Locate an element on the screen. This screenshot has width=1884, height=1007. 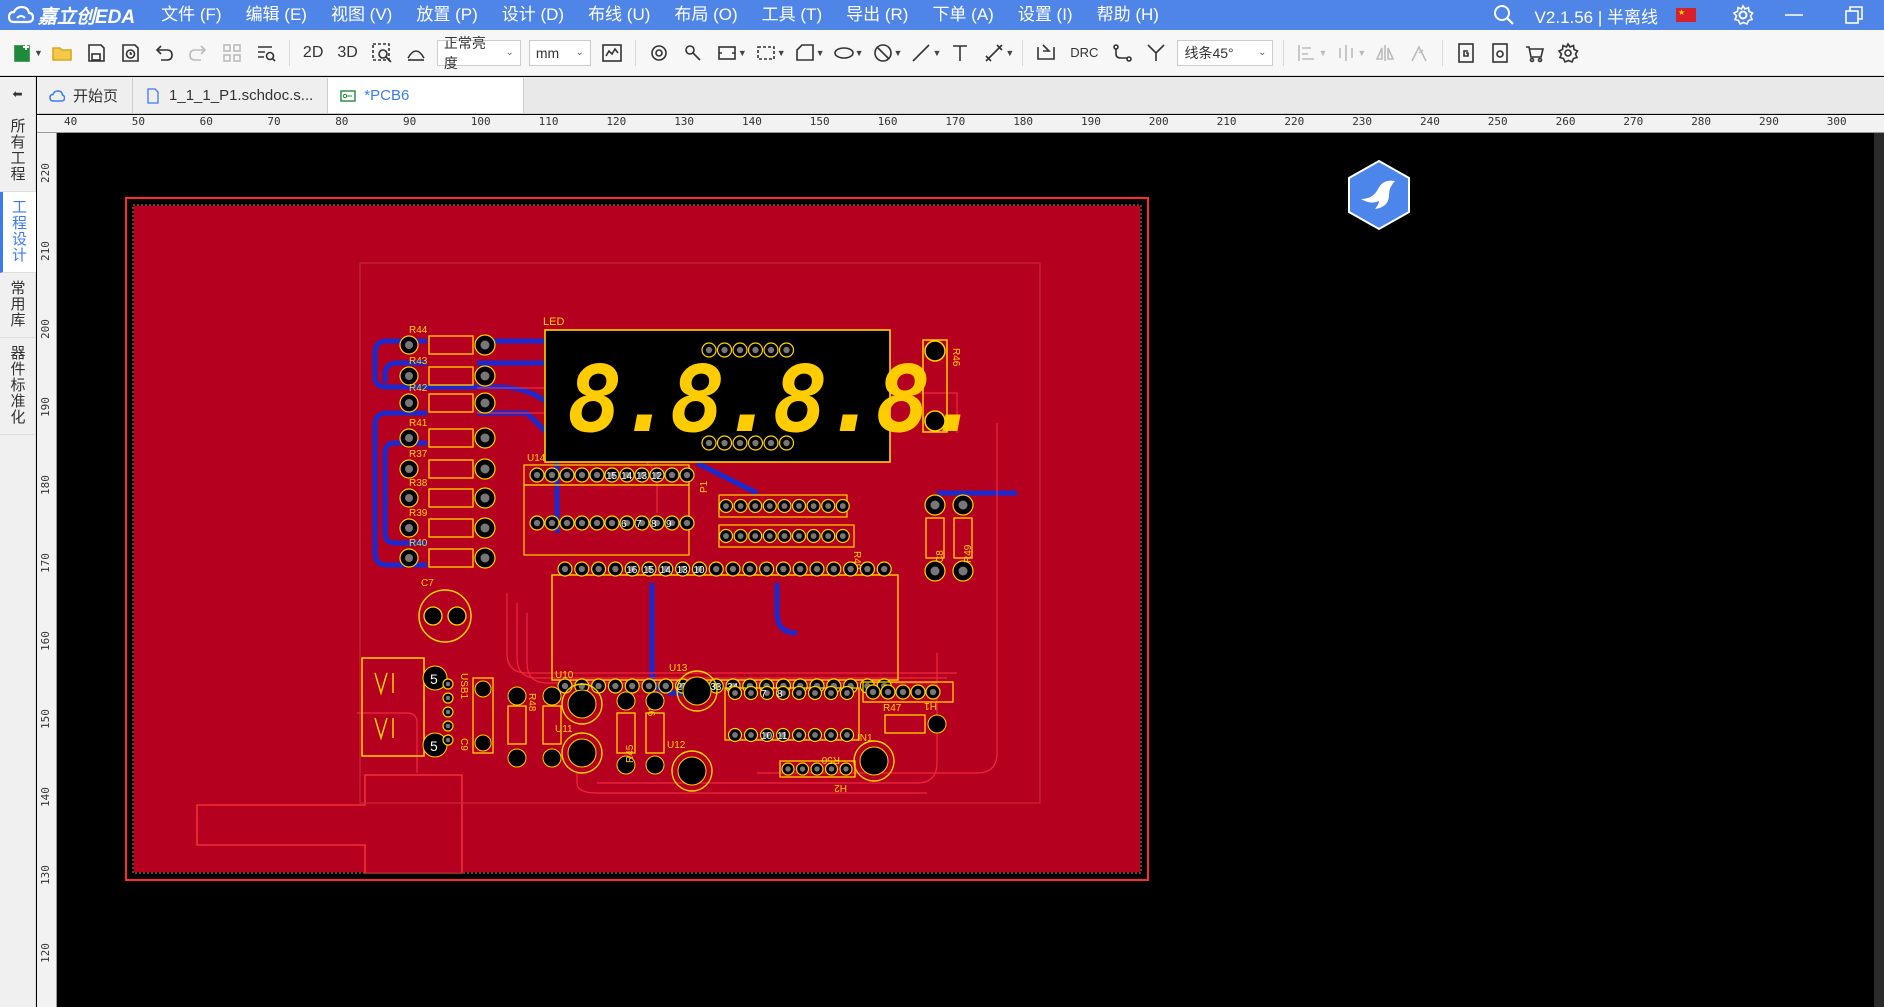
nav-project-design: 工程设计 is located at coordinates (18, 232).